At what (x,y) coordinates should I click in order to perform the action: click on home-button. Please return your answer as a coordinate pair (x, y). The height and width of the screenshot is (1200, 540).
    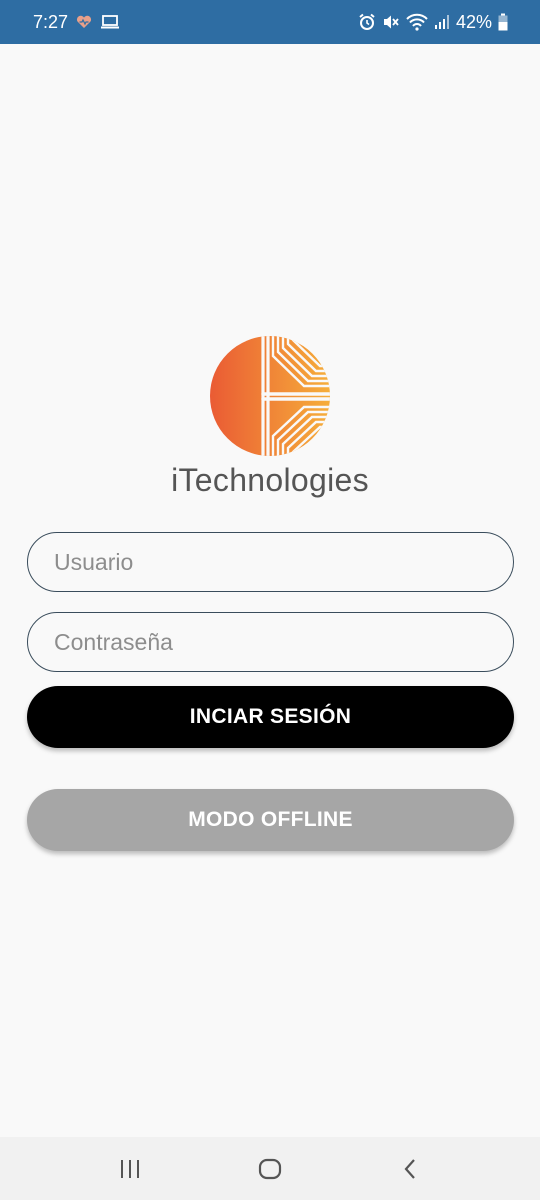
    Looking at the image, I should click on (270, 1169).